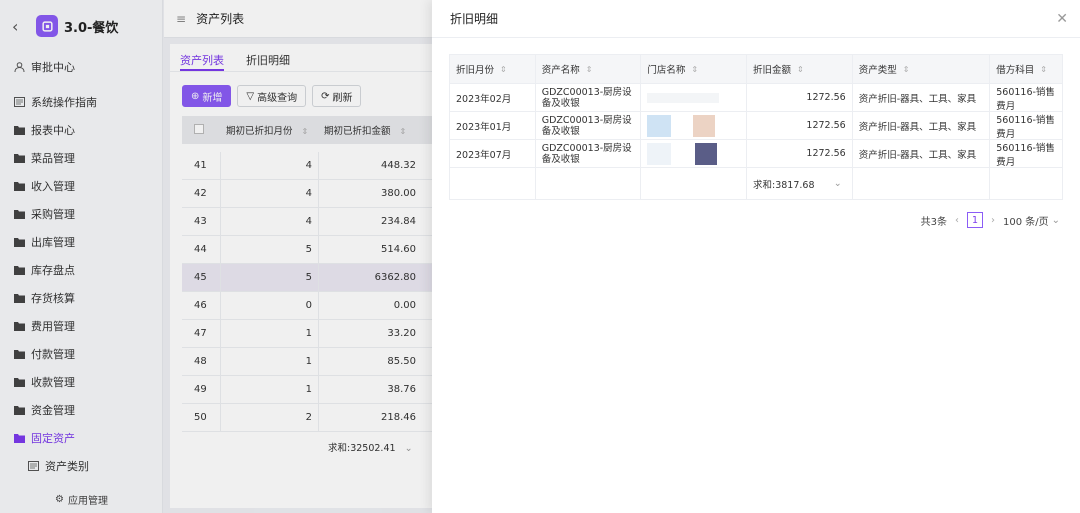 This screenshot has height=513, width=1080. I want to click on table-header: 折旧月份 ⇕ 资产名称 ⇕ 门店名称 ⇕ 折旧金额 ⇕ 资产类型 ⇕ 借方科目 ⇕, so click(756, 69).